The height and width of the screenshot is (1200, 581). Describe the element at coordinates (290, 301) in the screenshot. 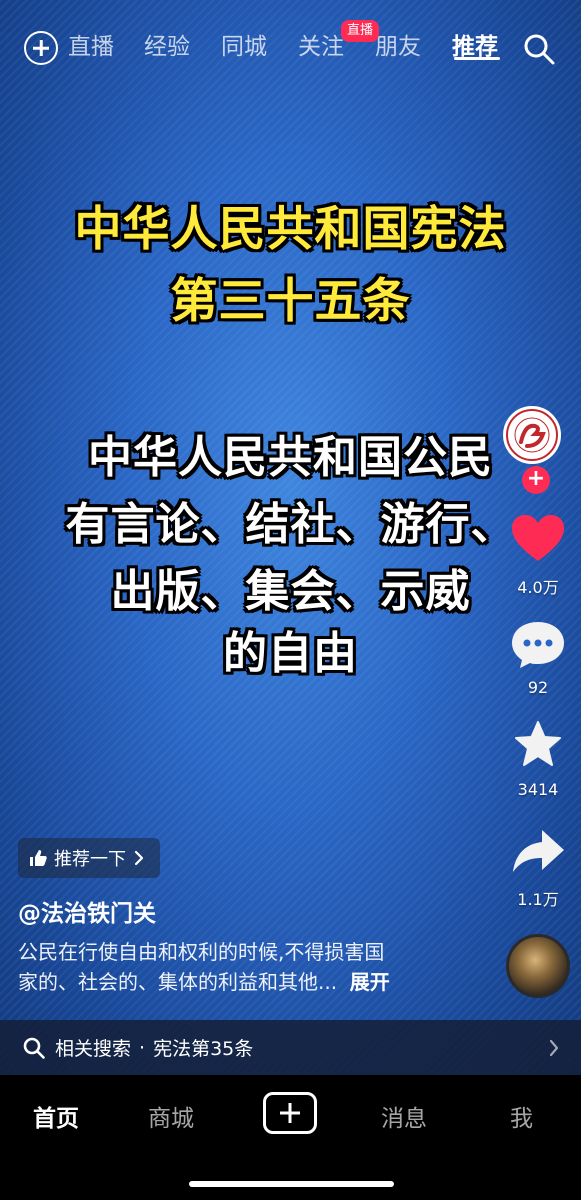

I see `video-title-line-2: 第三十五条` at that location.